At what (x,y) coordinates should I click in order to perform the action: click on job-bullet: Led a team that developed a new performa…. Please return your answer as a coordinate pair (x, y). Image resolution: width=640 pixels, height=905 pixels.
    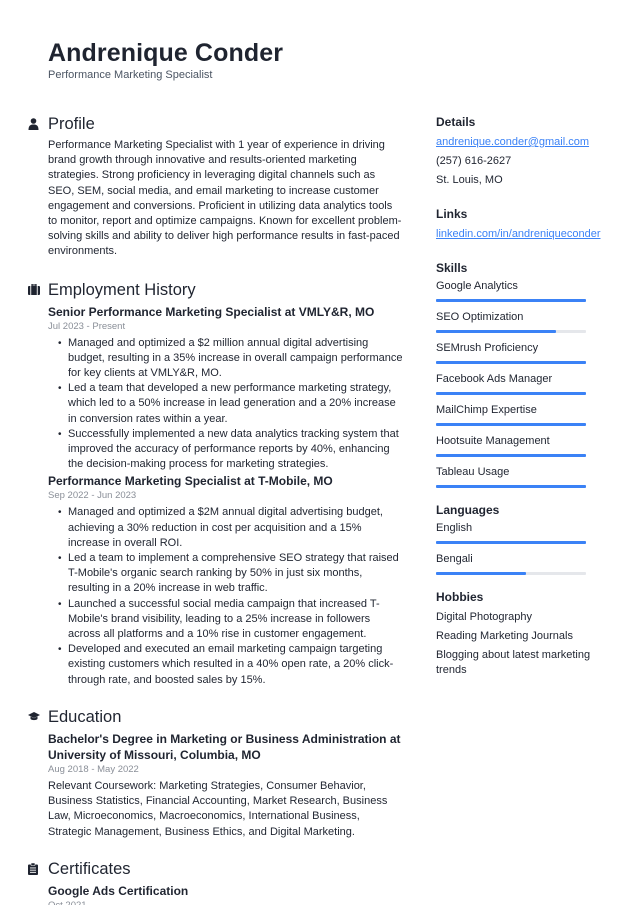
    Looking at the image, I should click on (230, 404).